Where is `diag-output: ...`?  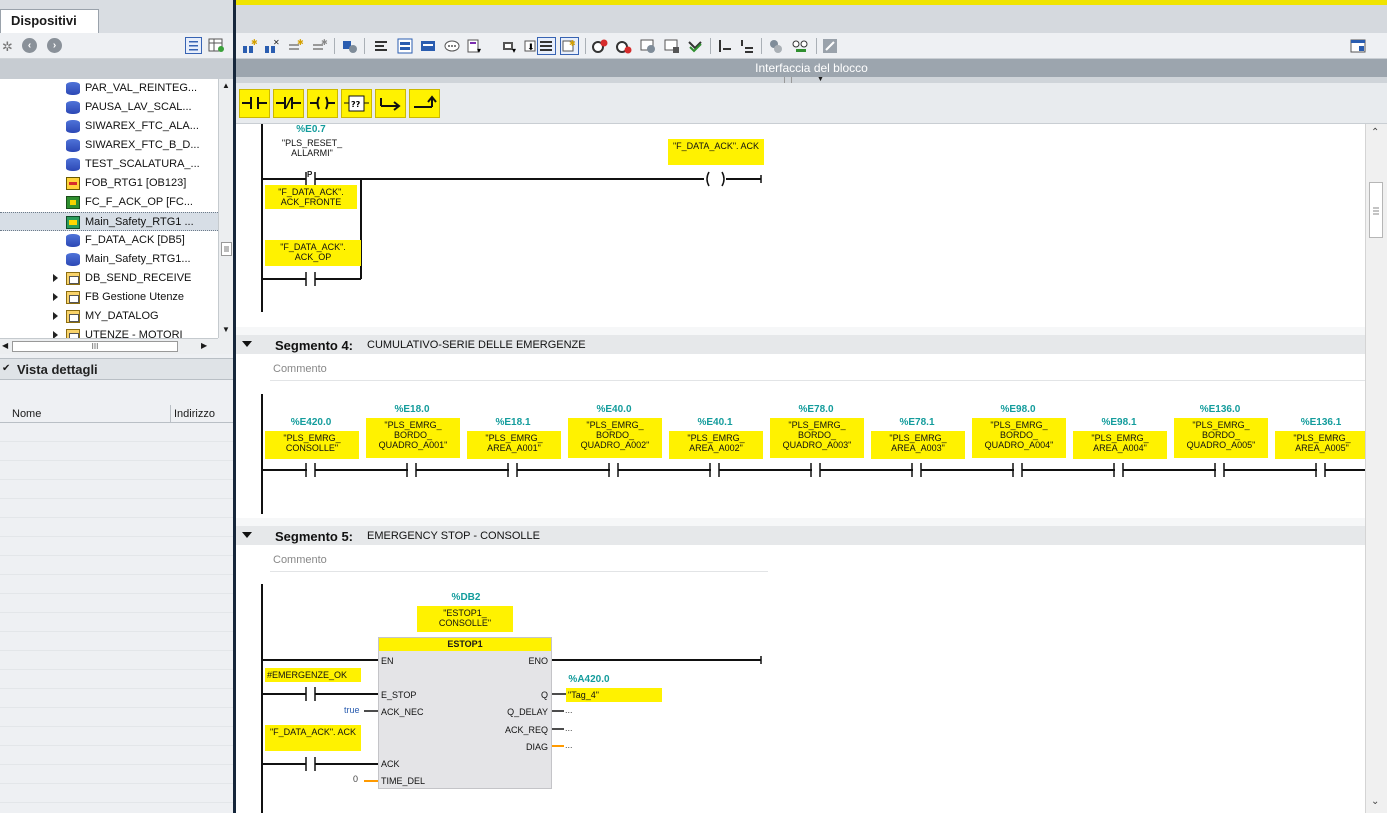
diag-output: ... is located at coordinates (569, 745).